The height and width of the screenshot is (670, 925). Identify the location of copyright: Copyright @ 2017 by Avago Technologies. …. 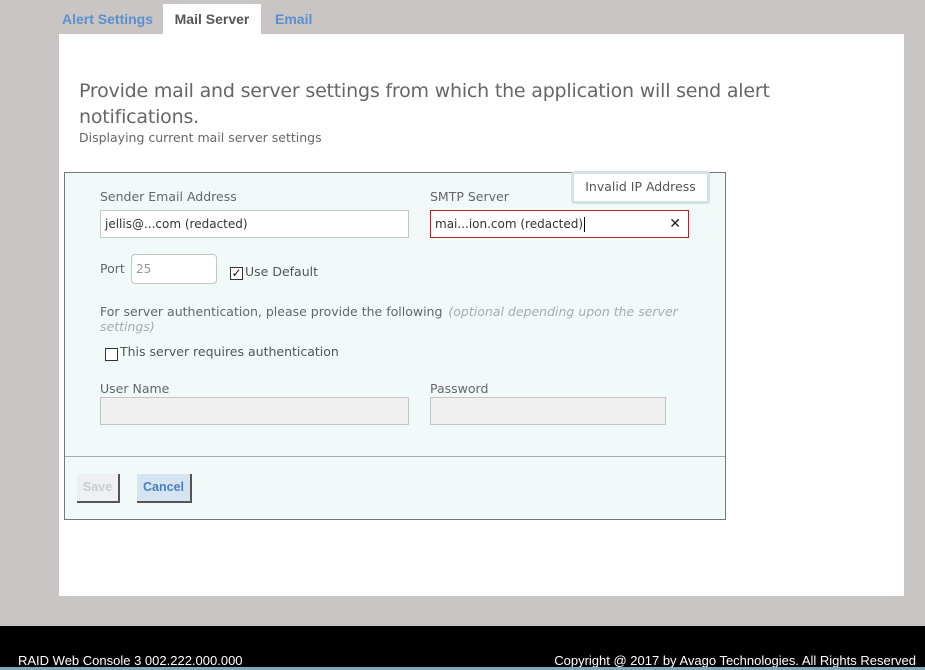
(735, 660).